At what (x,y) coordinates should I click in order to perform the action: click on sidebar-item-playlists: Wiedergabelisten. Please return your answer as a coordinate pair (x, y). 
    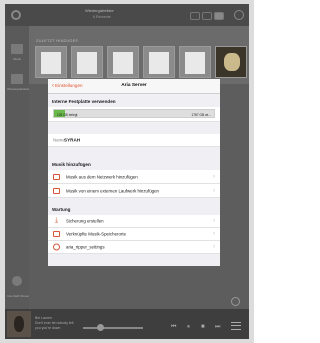
    Looking at the image, I should click on (18, 89).